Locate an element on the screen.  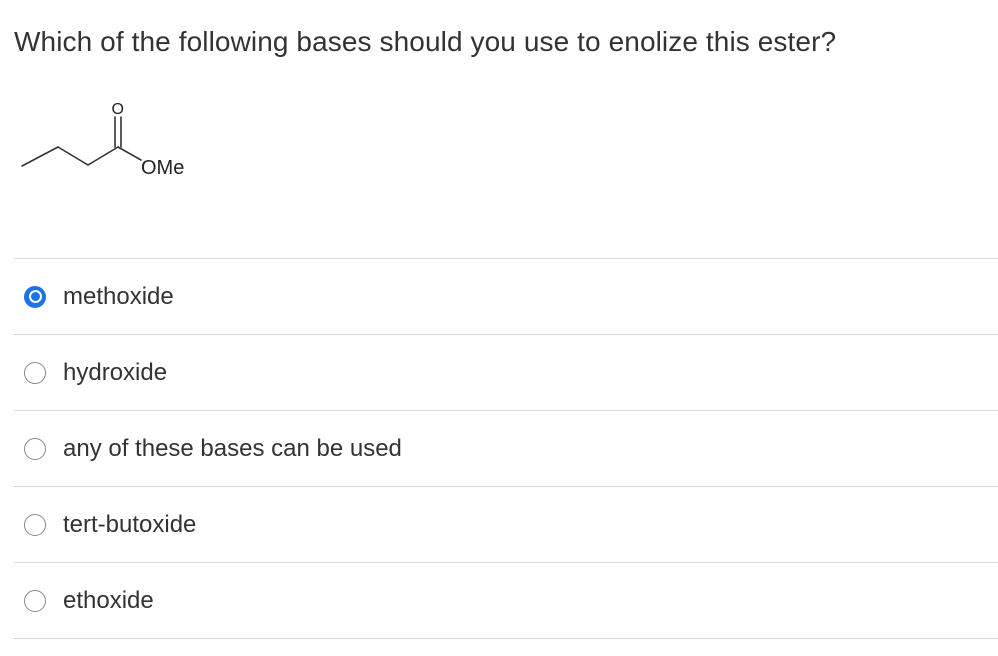
option-ethoxide: ethoxide is located at coordinates (506, 601).